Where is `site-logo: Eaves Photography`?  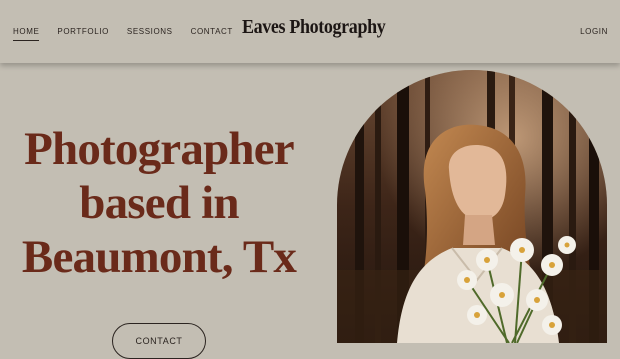
site-logo: Eaves Photography is located at coordinates (314, 27).